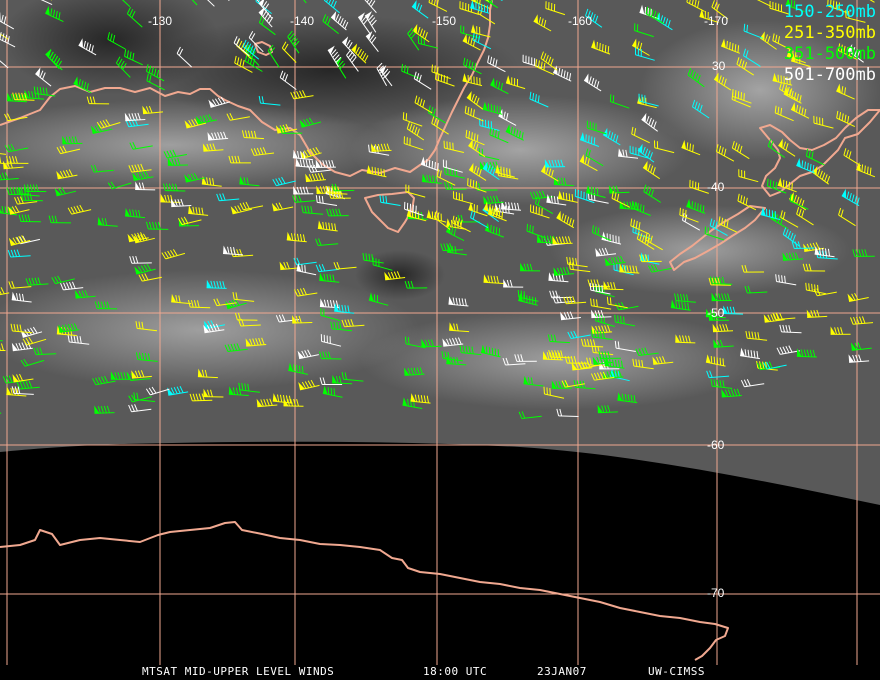 This screenshot has width=880, height=680. I want to click on lon-label-160: -160, so click(580, 21).